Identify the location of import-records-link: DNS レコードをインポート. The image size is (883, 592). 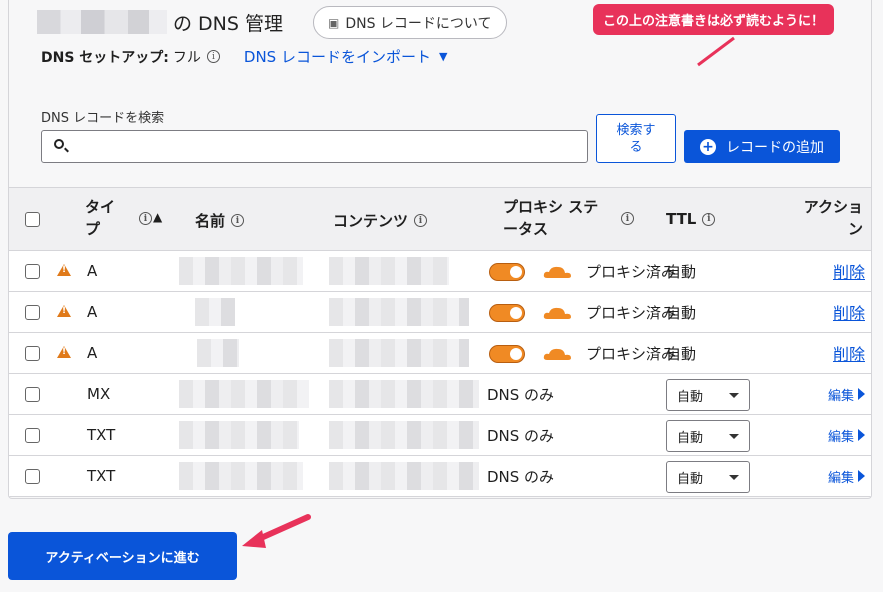
(337, 56).